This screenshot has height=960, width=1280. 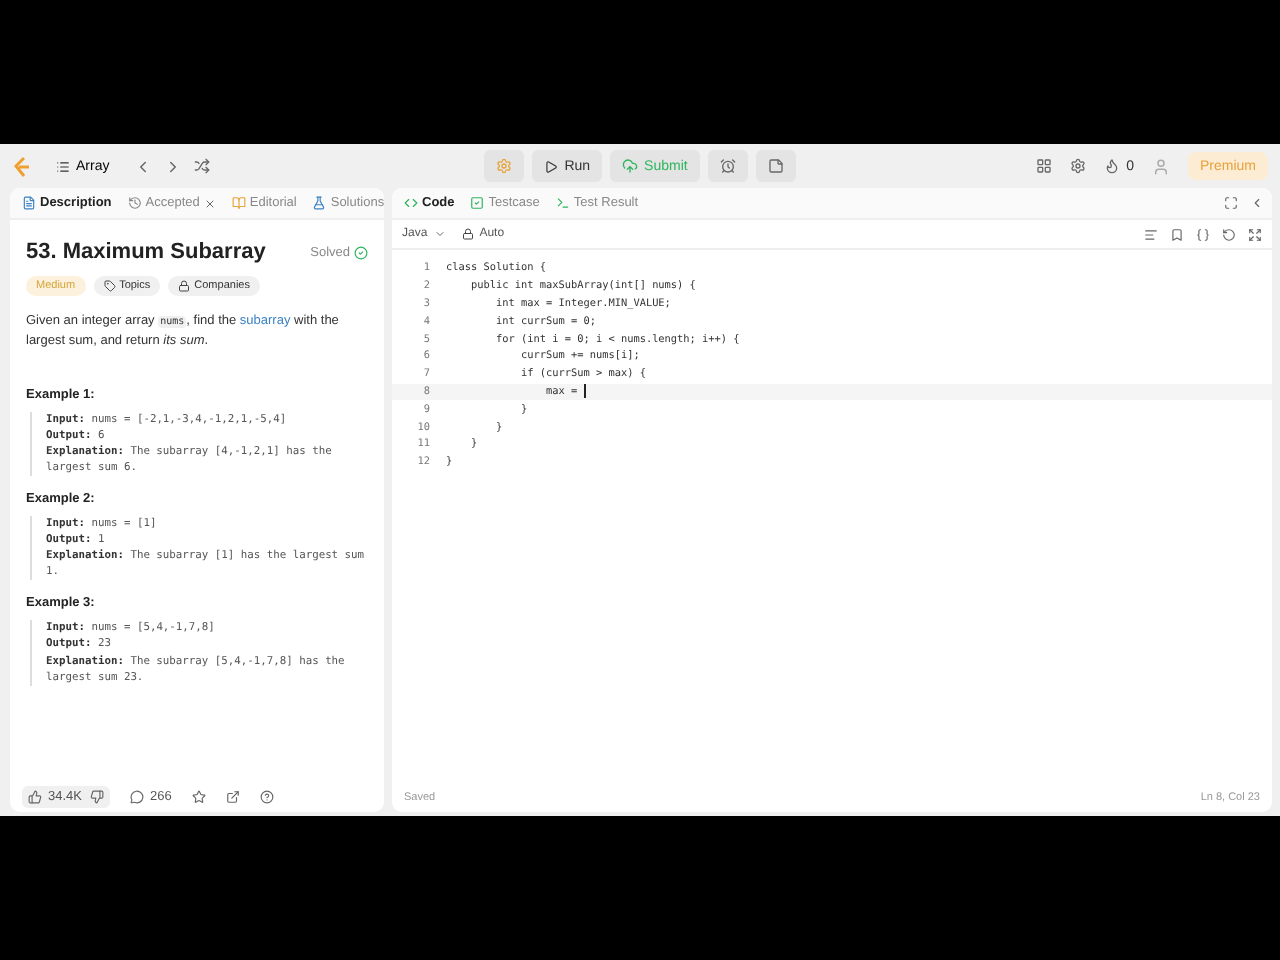 I want to click on play-icon, so click(x=551, y=166).